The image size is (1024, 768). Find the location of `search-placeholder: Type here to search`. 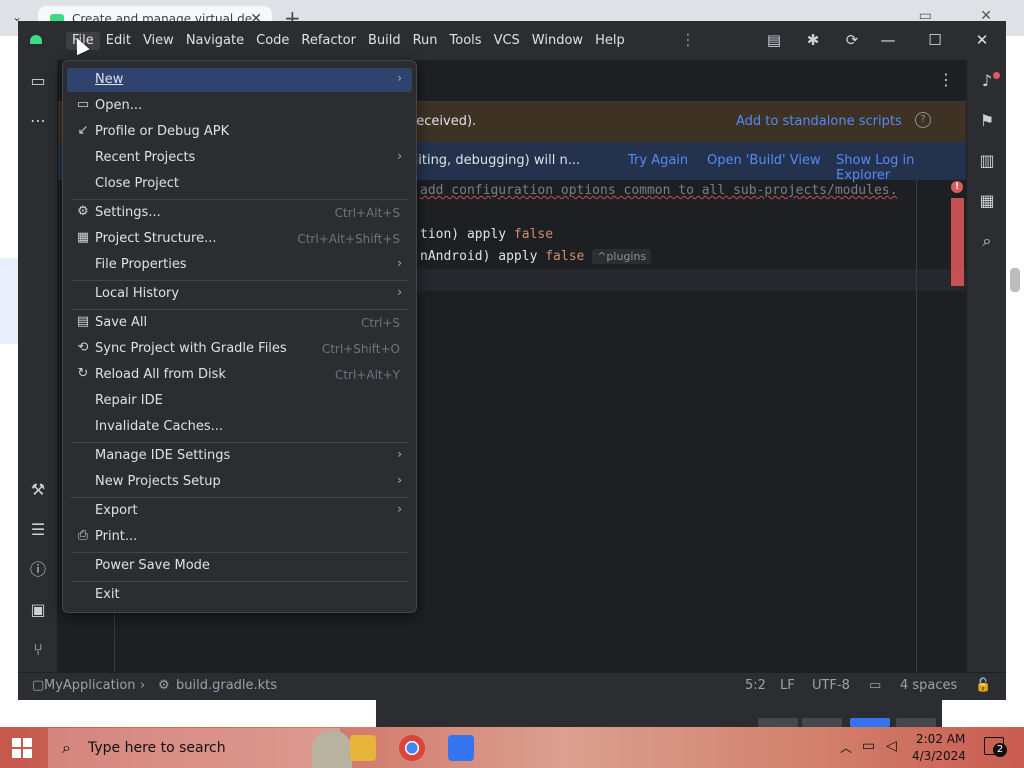

search-placeholder: Type here to search is located at coordinates (157, 748).